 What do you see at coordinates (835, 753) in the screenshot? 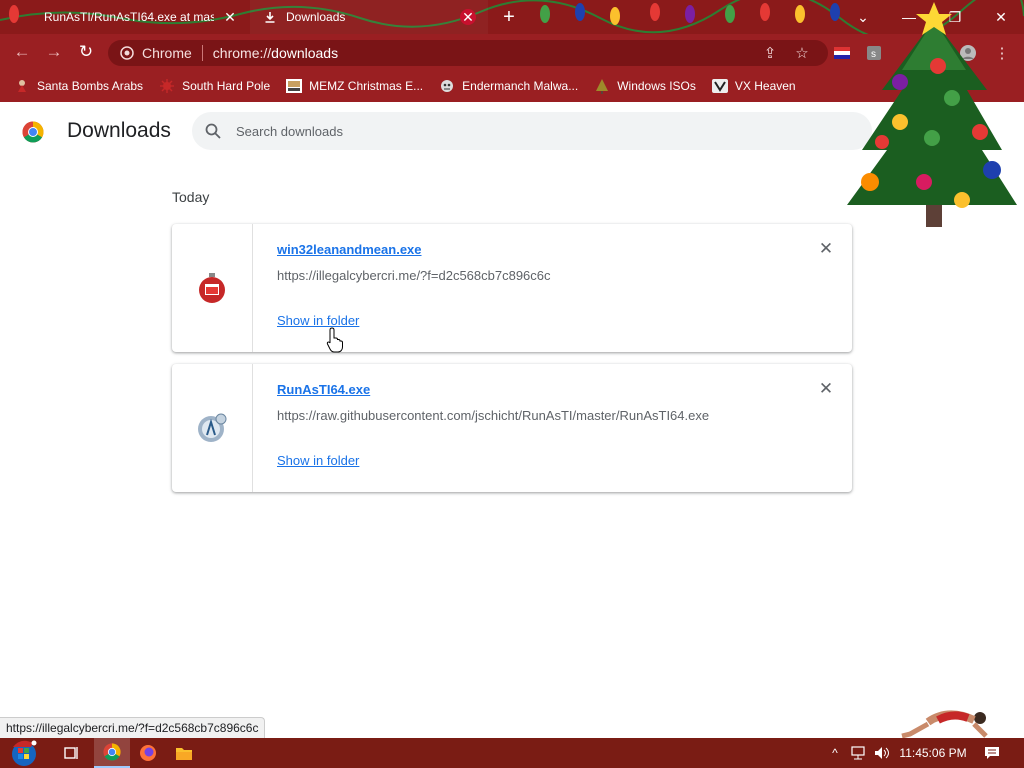
I see `show-hidden-icons-chevron-icon: ^` at bounding box center [835, 753].